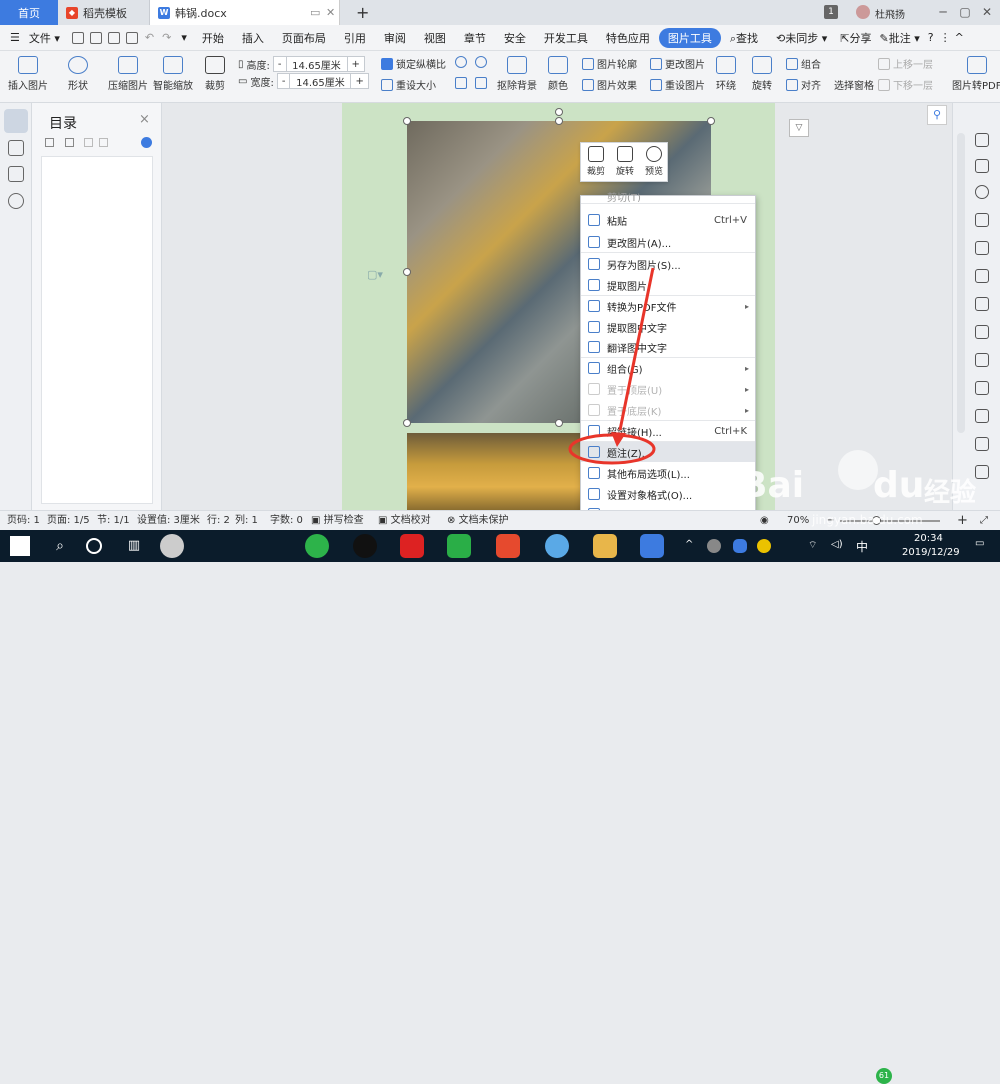 This screenshot has height=1084, width=1000. What do you see at coordinates (515, 38) in the screenshot?
I see `menu-security: 安全` at bounding box center [515, 38].